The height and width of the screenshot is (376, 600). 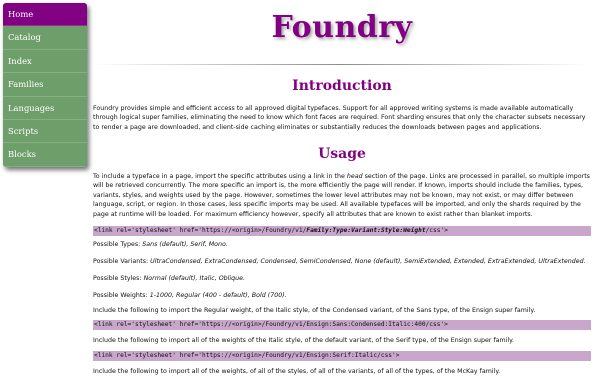 I want to click on nav-item-scripts: Scripts, so click(x=45, y=132).